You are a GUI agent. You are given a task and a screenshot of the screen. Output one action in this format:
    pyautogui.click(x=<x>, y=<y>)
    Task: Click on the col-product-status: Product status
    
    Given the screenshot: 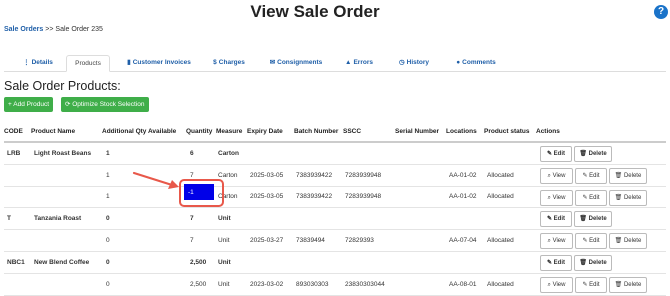 What is the action you would take?
    pyautogui.click(x=507, y=131)
    